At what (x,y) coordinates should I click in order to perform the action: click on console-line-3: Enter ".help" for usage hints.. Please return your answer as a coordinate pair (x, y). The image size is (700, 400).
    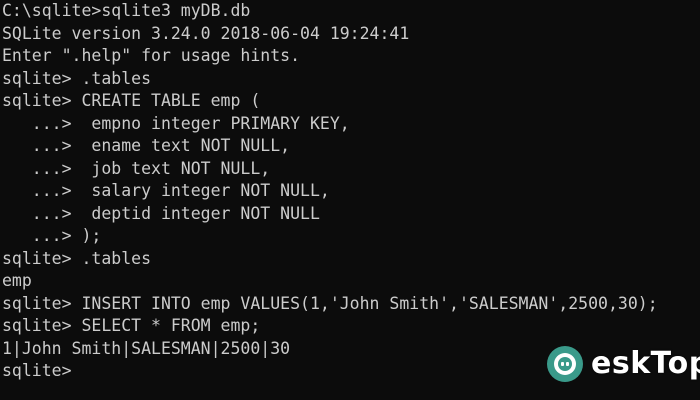
    Looking at the image, I should click on (151, 55).